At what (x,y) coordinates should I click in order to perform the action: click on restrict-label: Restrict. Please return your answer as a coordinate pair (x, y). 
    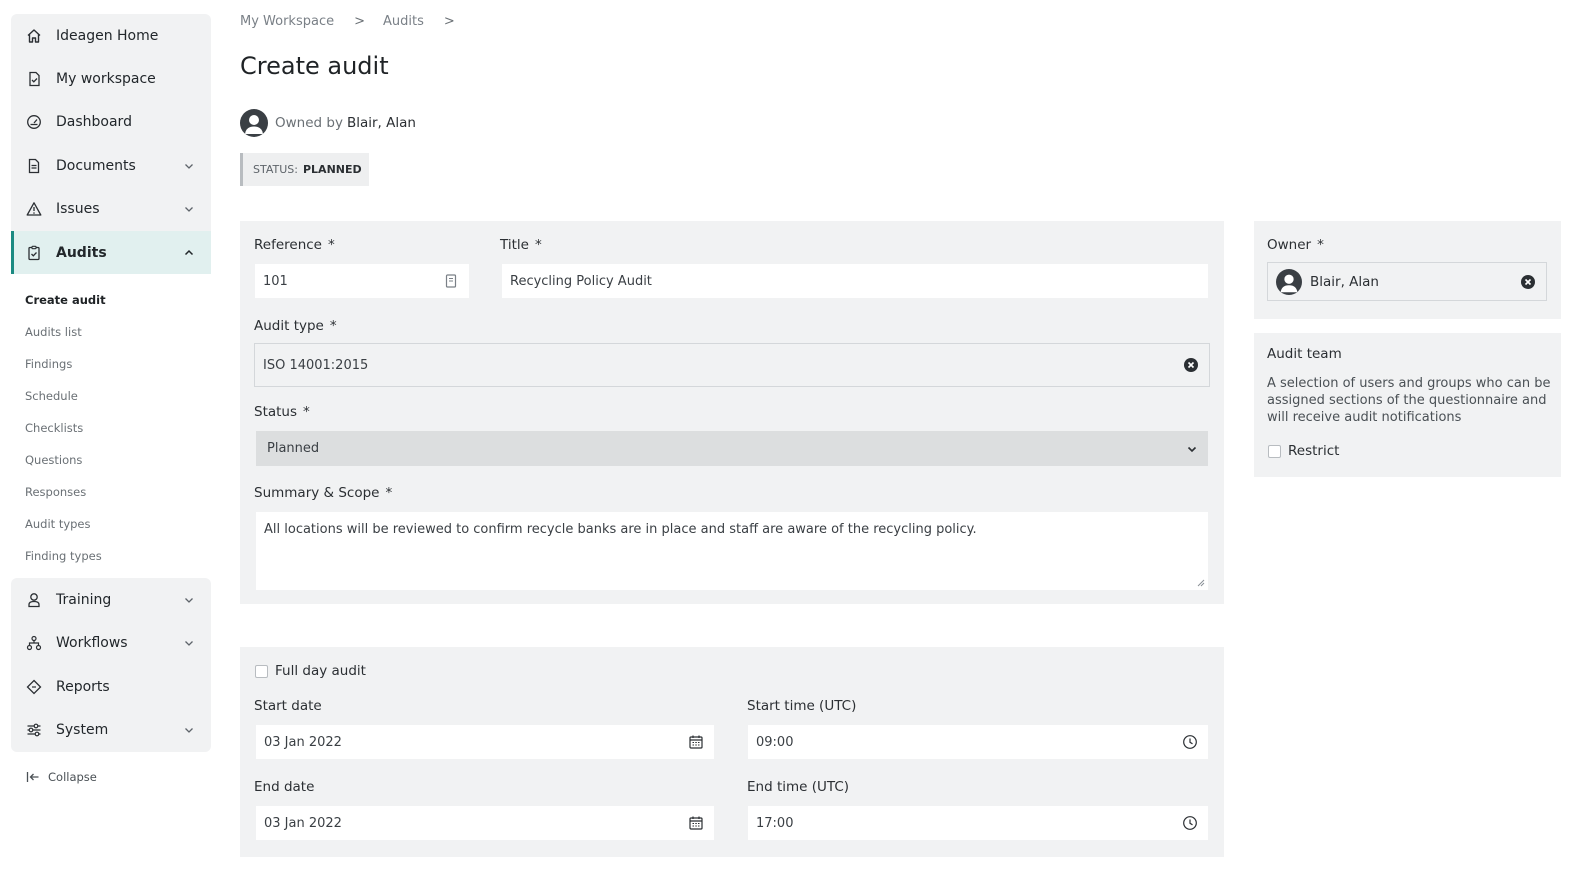
    Looking at the image, I should click on (1314, 451).